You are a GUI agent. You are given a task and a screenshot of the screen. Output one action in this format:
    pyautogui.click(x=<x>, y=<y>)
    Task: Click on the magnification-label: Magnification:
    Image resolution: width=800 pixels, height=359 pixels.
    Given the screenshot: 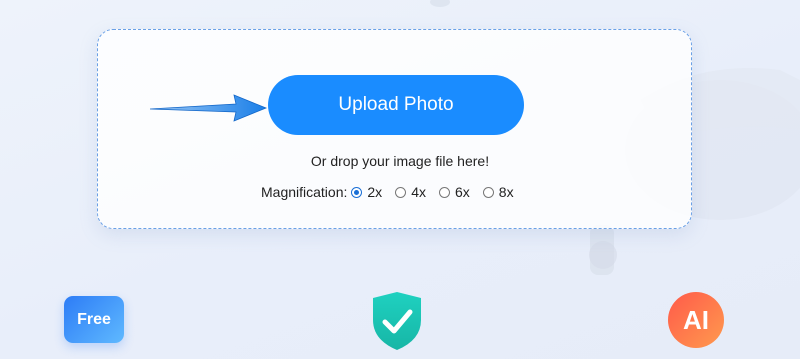 What is the action you would take?
    pyautogui.click(x=304, y=192)
    